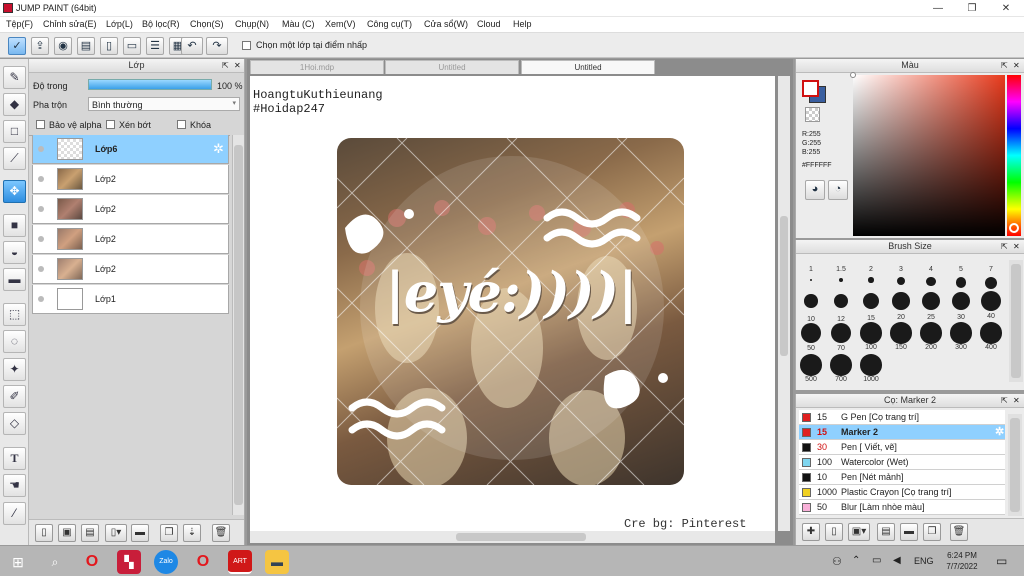 The width and height of the screenshot is (1024, 576). What do you see at coordinates (221, 533) in the screenshot?
I see `trash-icon: 🗑` at bounding box center [221, 533].